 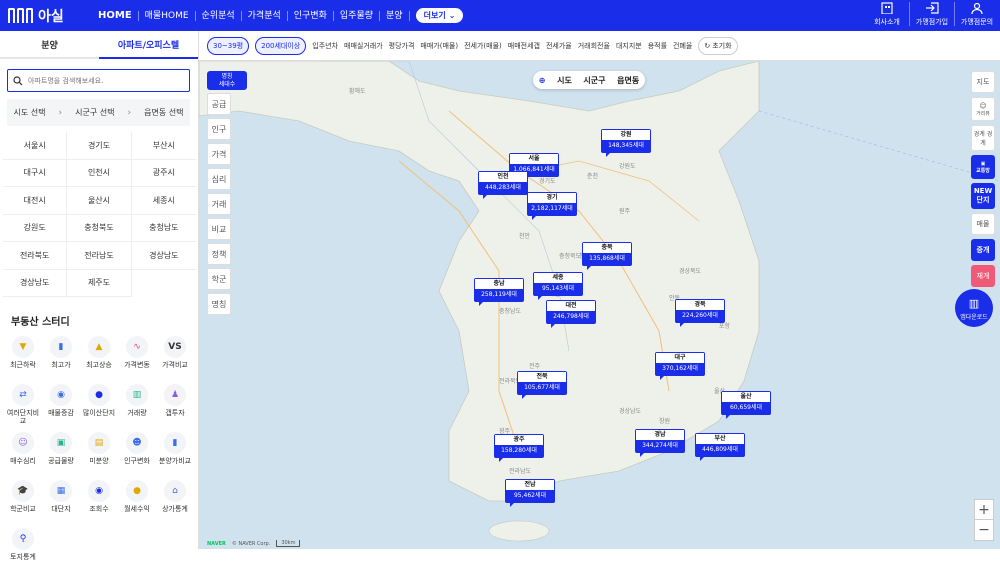 I want to click on reset-button: ↻ 초기화, so click(x=718, y=45).